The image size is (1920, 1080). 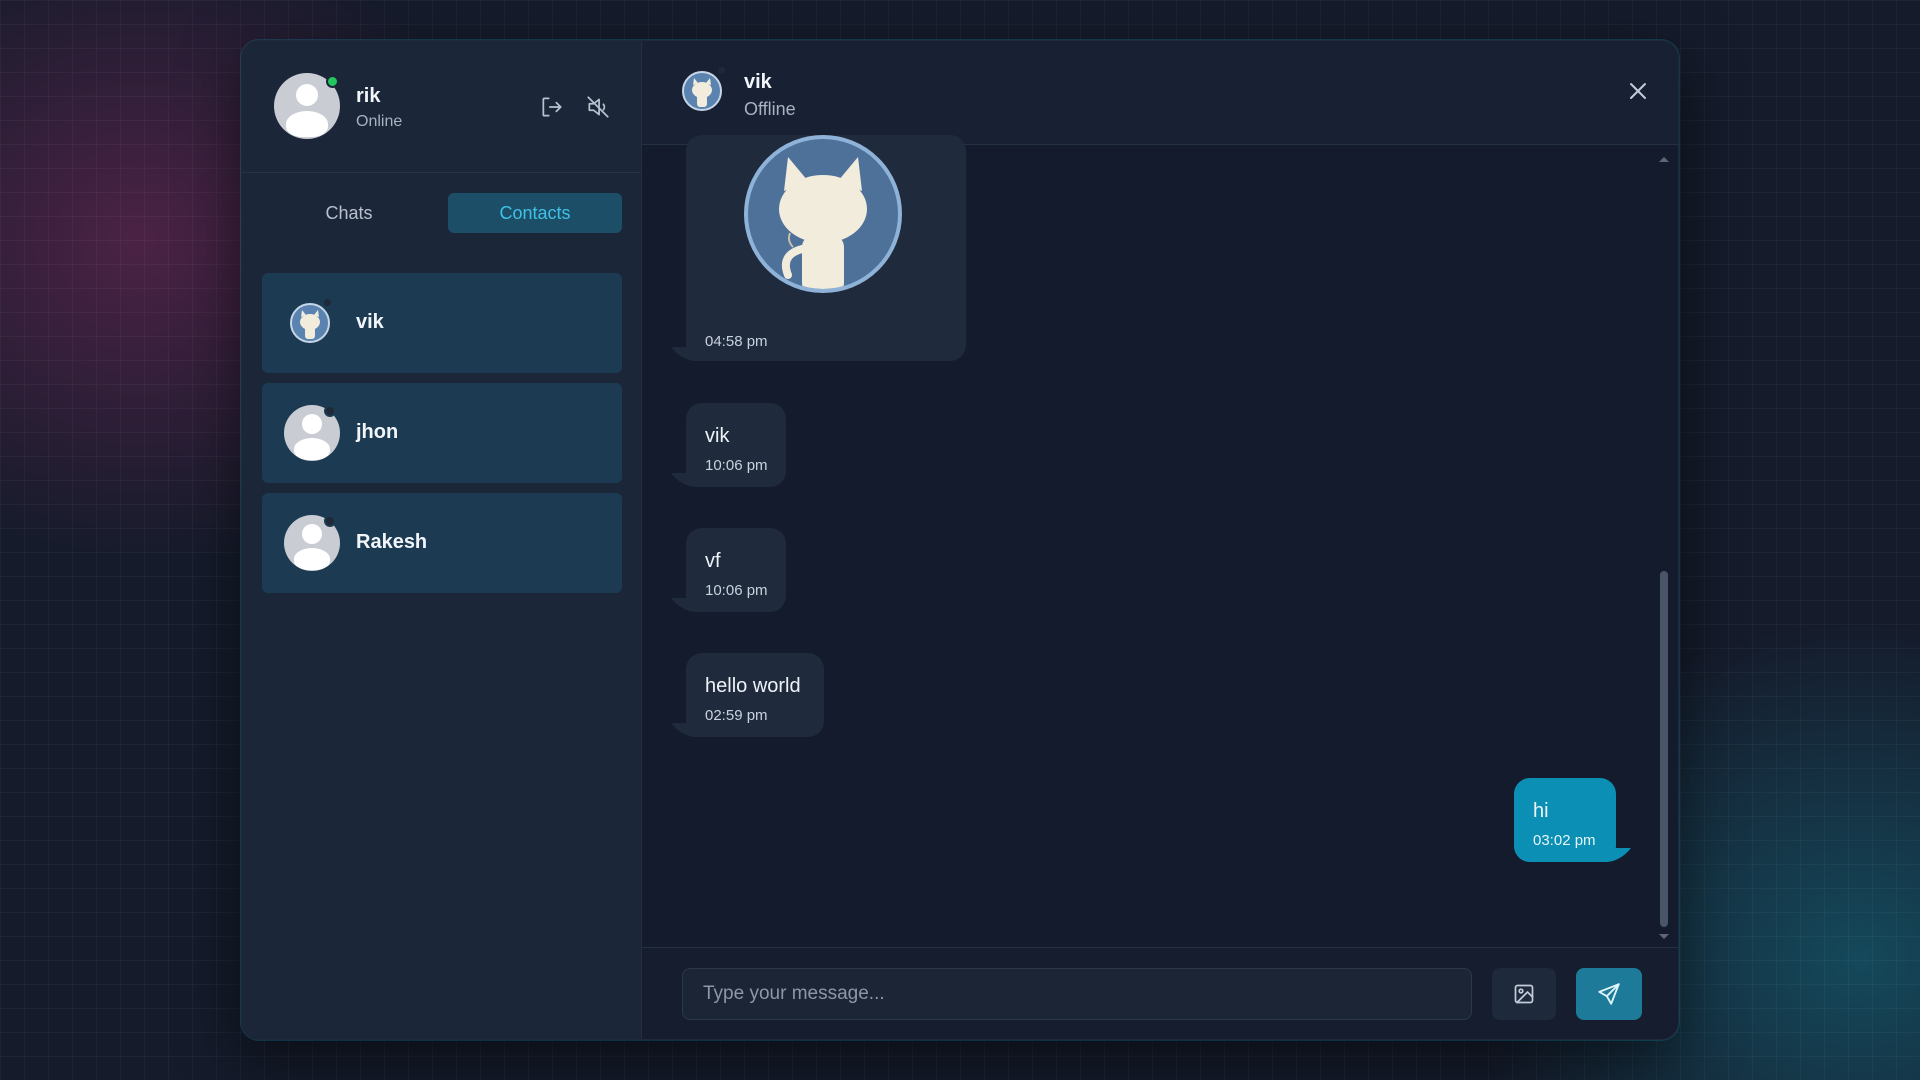 I want to click on current-user-status: Online, so click(x=379, y=121).